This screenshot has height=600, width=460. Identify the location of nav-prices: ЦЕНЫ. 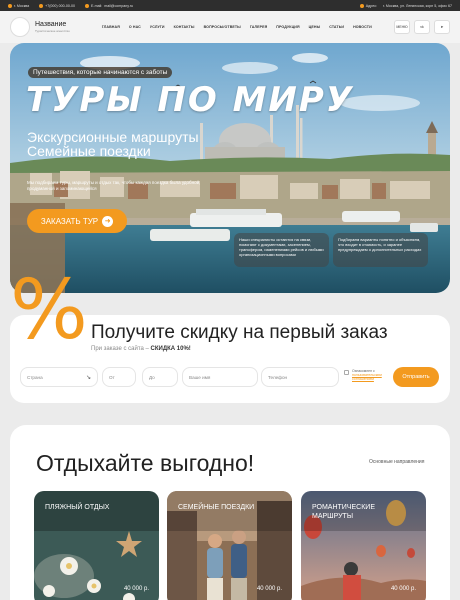
(315, 27).